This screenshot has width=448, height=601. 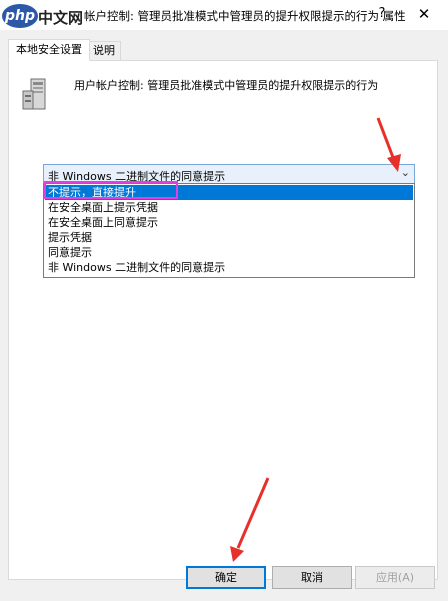 I want to click on select-value: 非 Windows 二进制文件的同意提示, so click(x=137, y=176).